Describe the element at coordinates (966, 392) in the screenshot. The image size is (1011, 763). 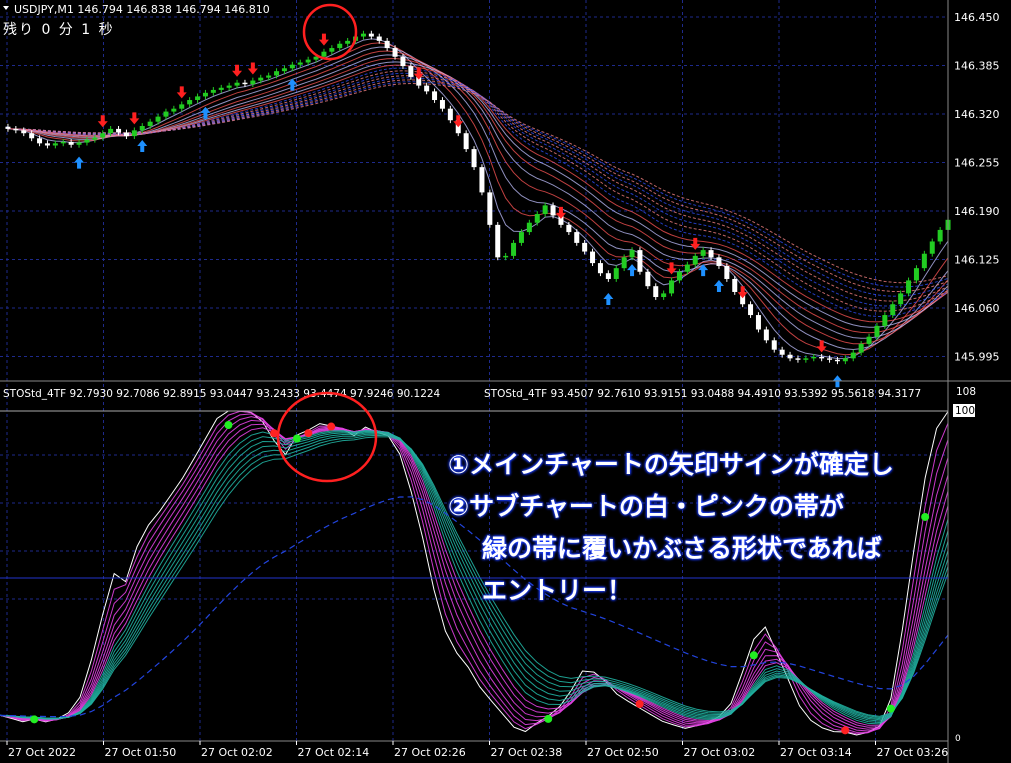
I see `sub-scale-max: 108` at that location.